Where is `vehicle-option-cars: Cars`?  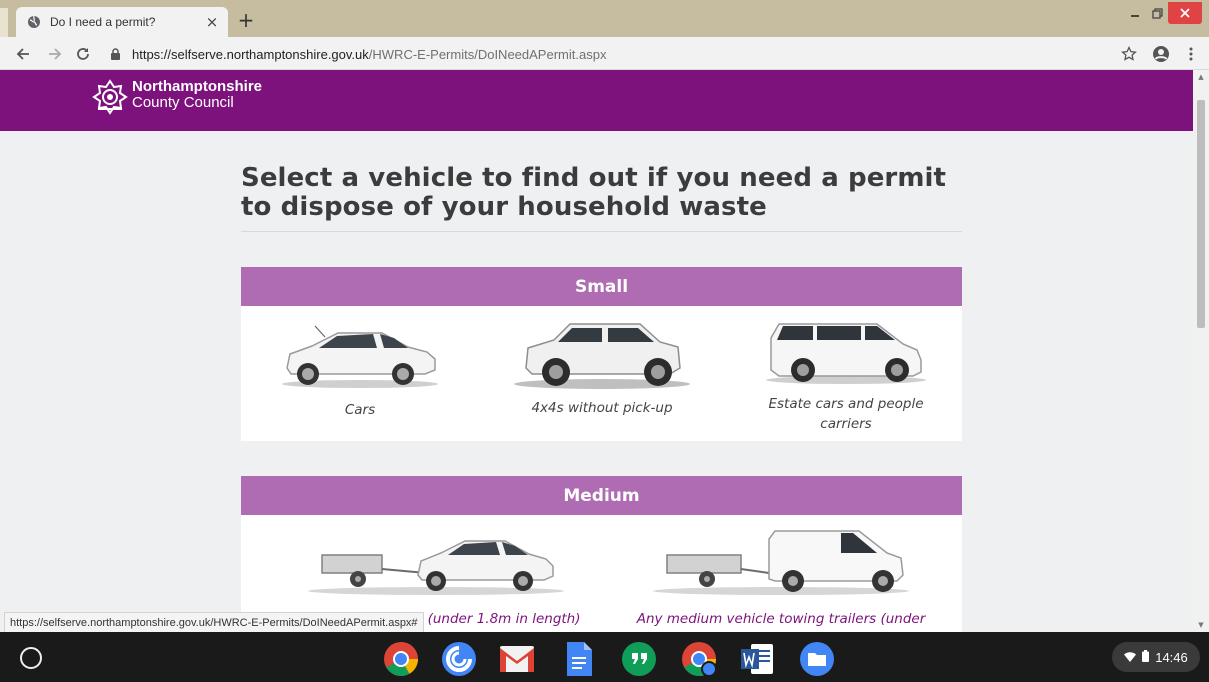 vehicle-option-cars: Cars is located at coordinates (360, 369).